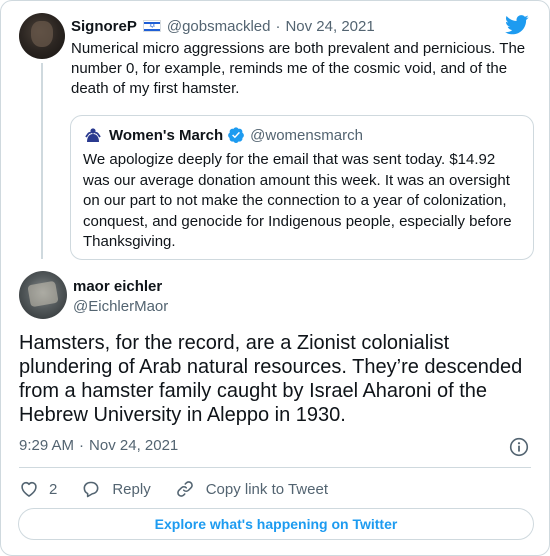  I want to click on reply-button: Reply, so click(116, 489).